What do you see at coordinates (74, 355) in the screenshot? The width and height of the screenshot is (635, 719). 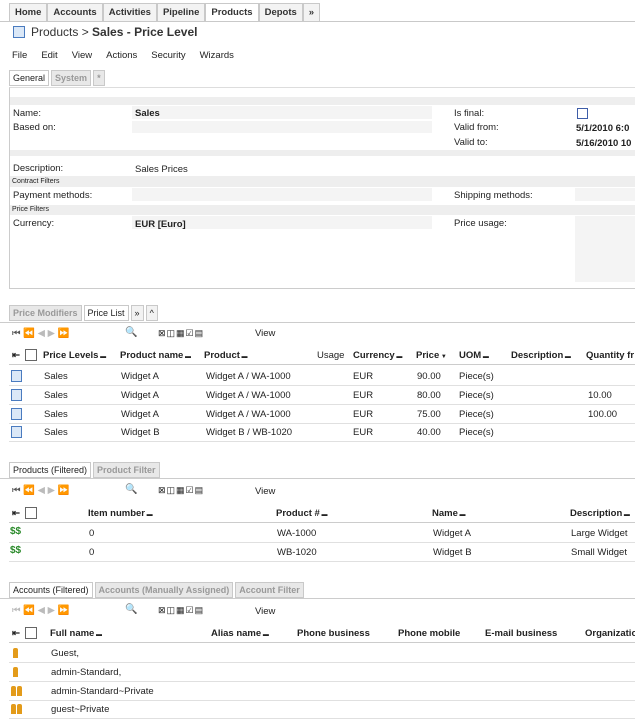 I see `col-price-levels: Price Levels ▬` at bounding box center [74, 355].